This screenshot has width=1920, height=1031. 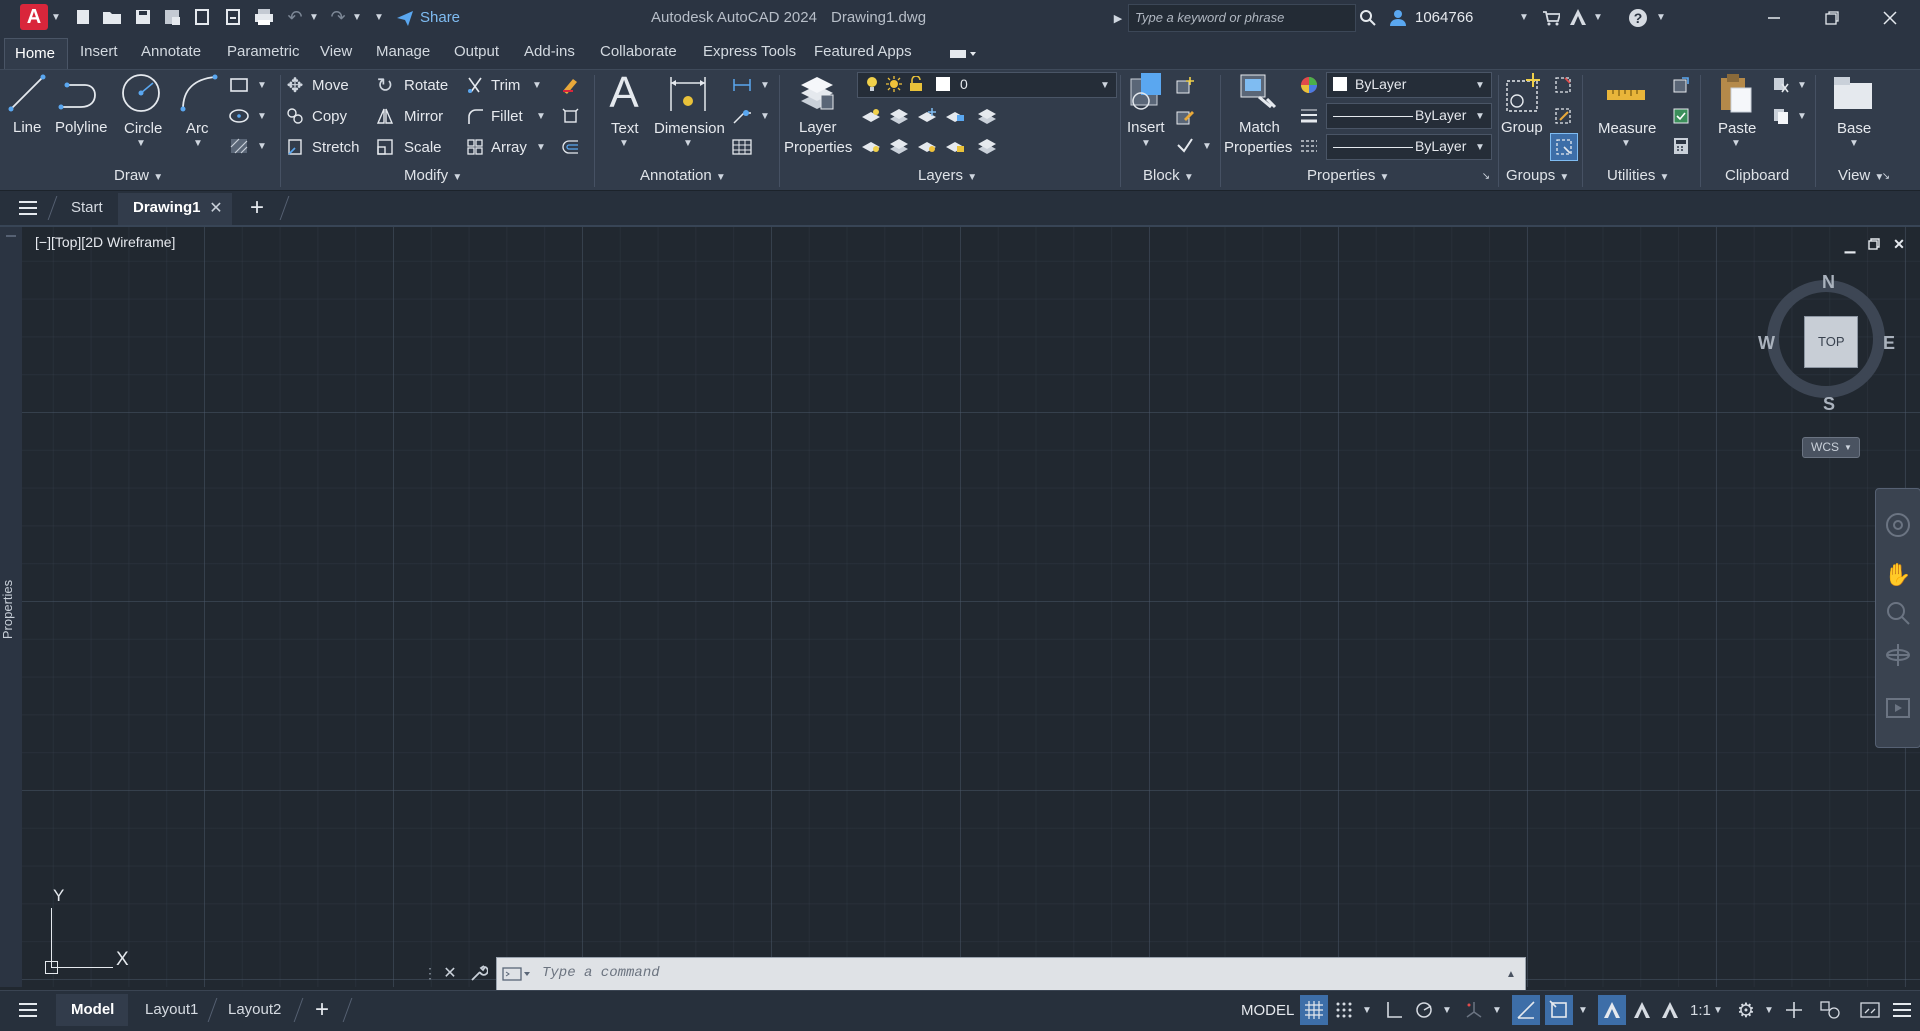 I want to click on ungroup-icon, so click(x=1563, y=85).